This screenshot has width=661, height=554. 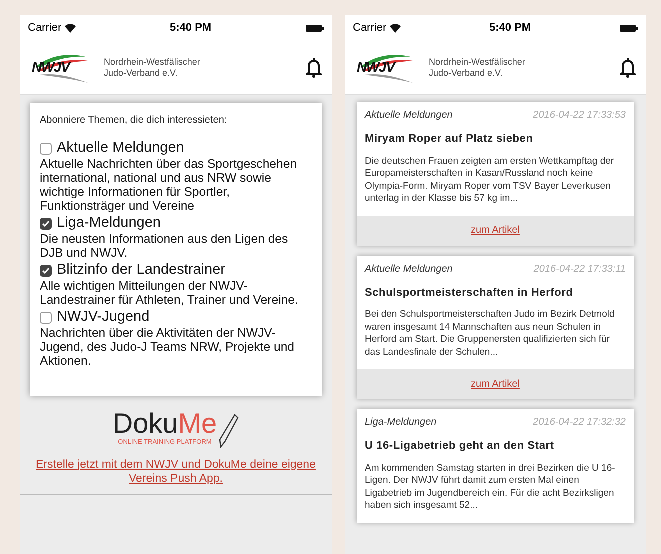 What do you see at coordinates (165, 246) in the screenshot?
I see `topic-description: Die neusten Informationen aus den Ligen des DJB und NWJV.` at bounding box center [165, 246].